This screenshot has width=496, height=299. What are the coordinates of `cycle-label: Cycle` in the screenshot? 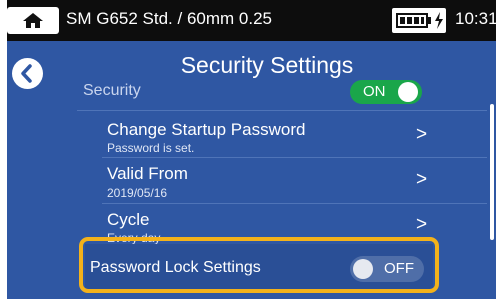 It's located at (128, 219).